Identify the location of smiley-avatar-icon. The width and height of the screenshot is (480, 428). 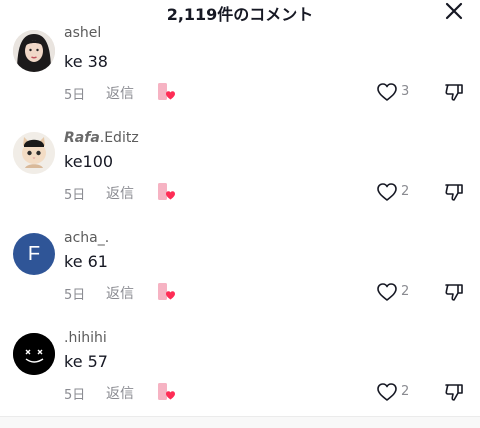
(34, 354).